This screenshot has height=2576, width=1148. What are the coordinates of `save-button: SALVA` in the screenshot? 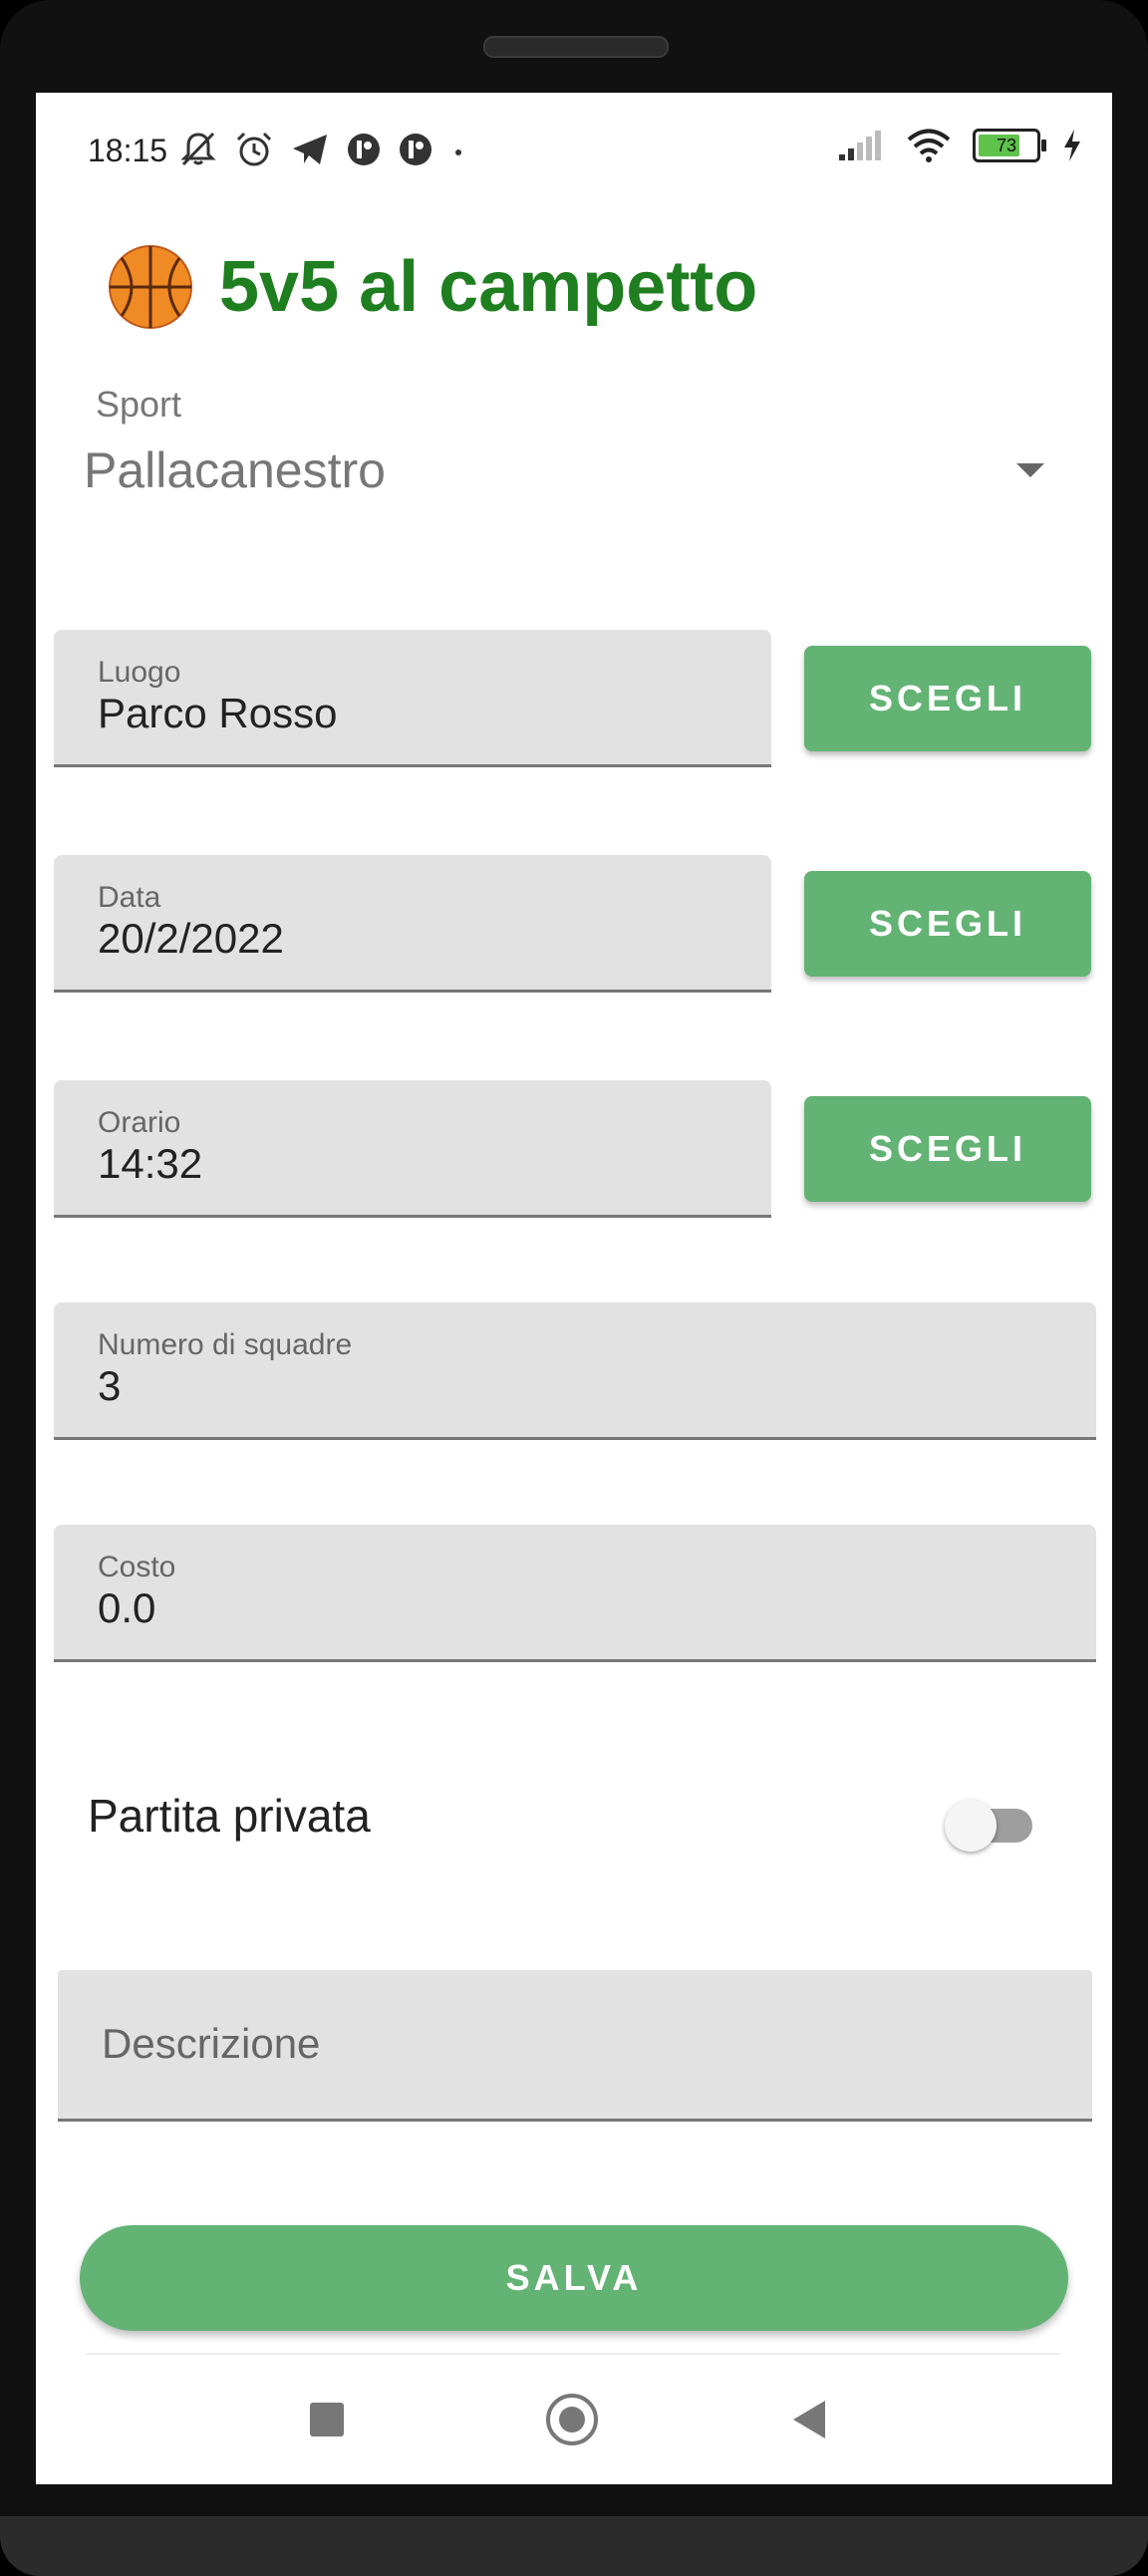 It's located at (574, 2278).